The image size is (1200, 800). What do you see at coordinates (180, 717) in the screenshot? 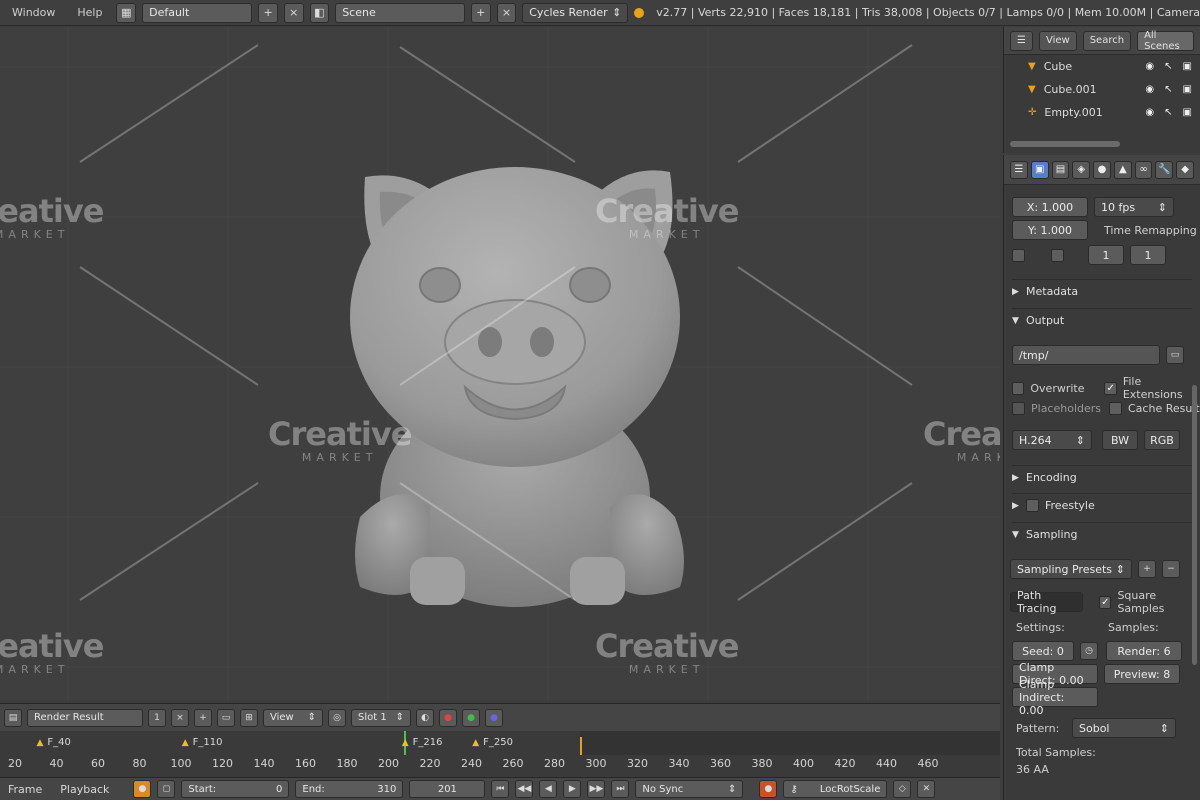
I see `close-icon: ×` at bounding box center [180, 717].